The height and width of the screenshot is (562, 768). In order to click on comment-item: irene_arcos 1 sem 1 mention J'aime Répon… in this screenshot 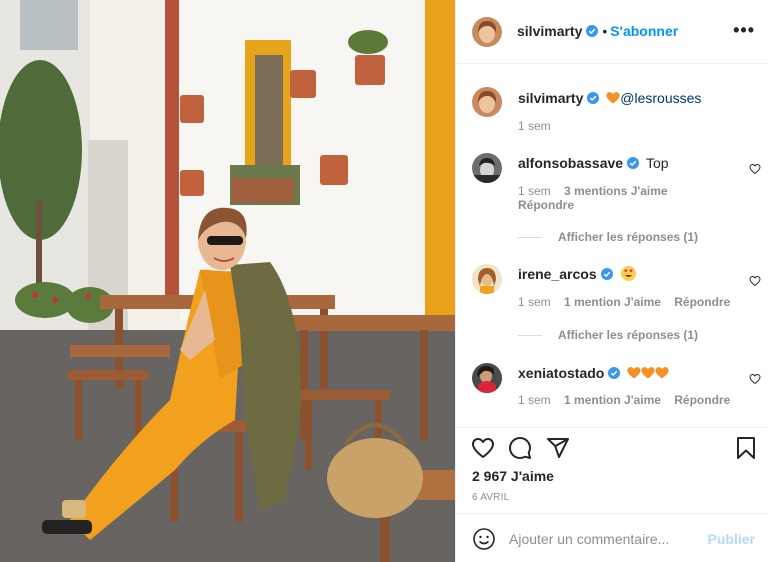, I will do `click(612, 305)`.